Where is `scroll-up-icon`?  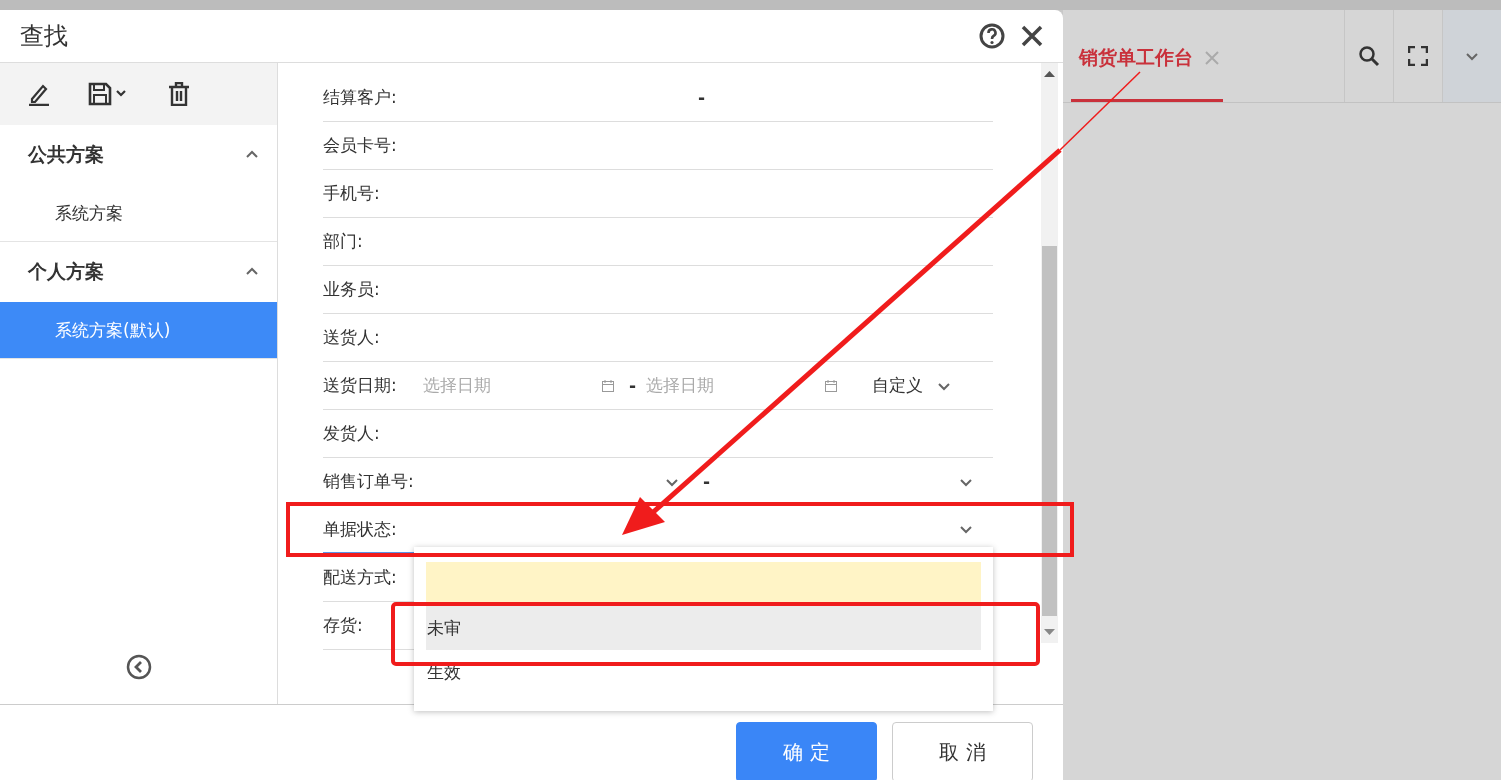
scroll-up-icon is located at coordinates (1049, 74).